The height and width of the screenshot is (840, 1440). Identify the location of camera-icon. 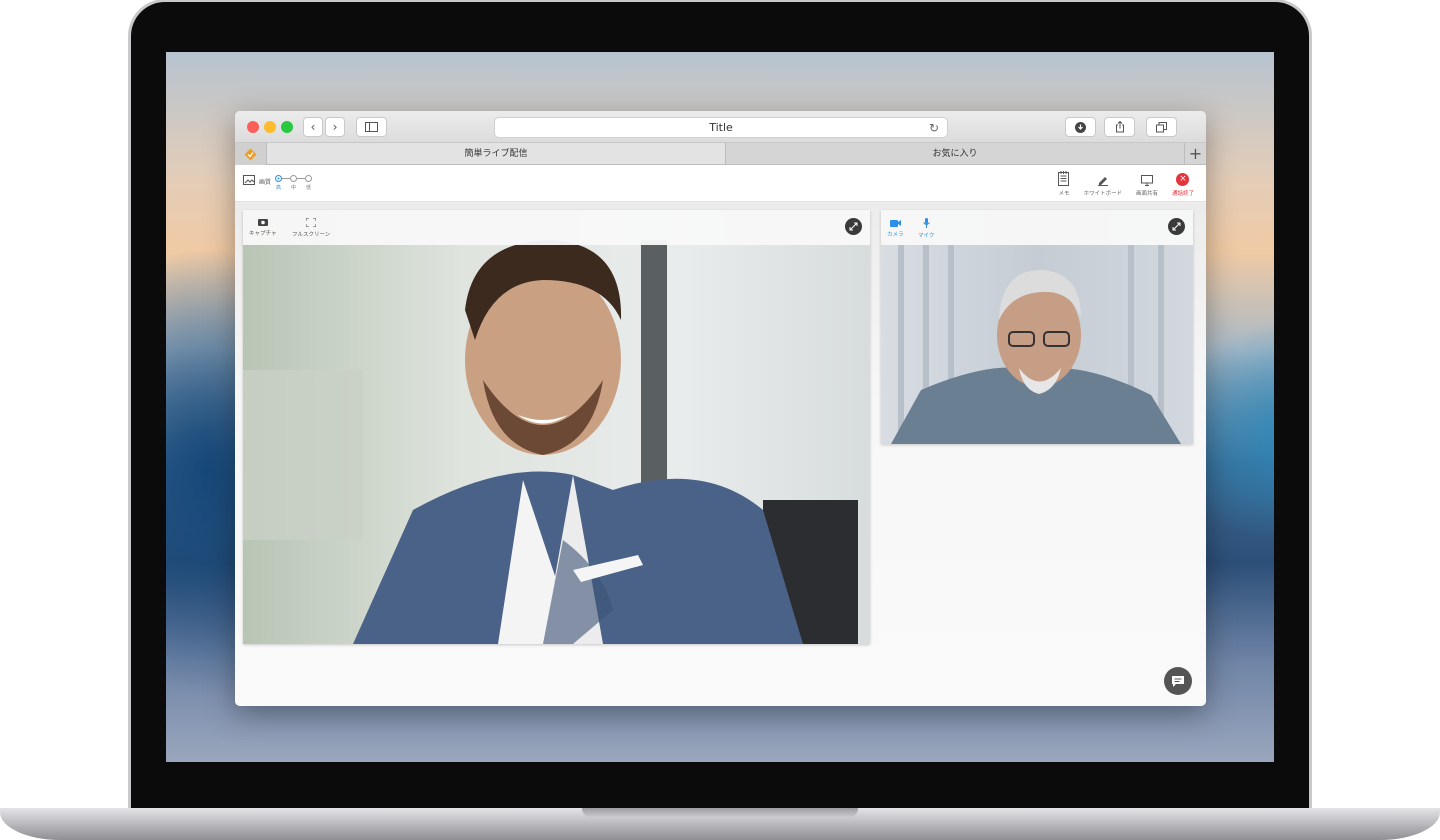
(895, 223).